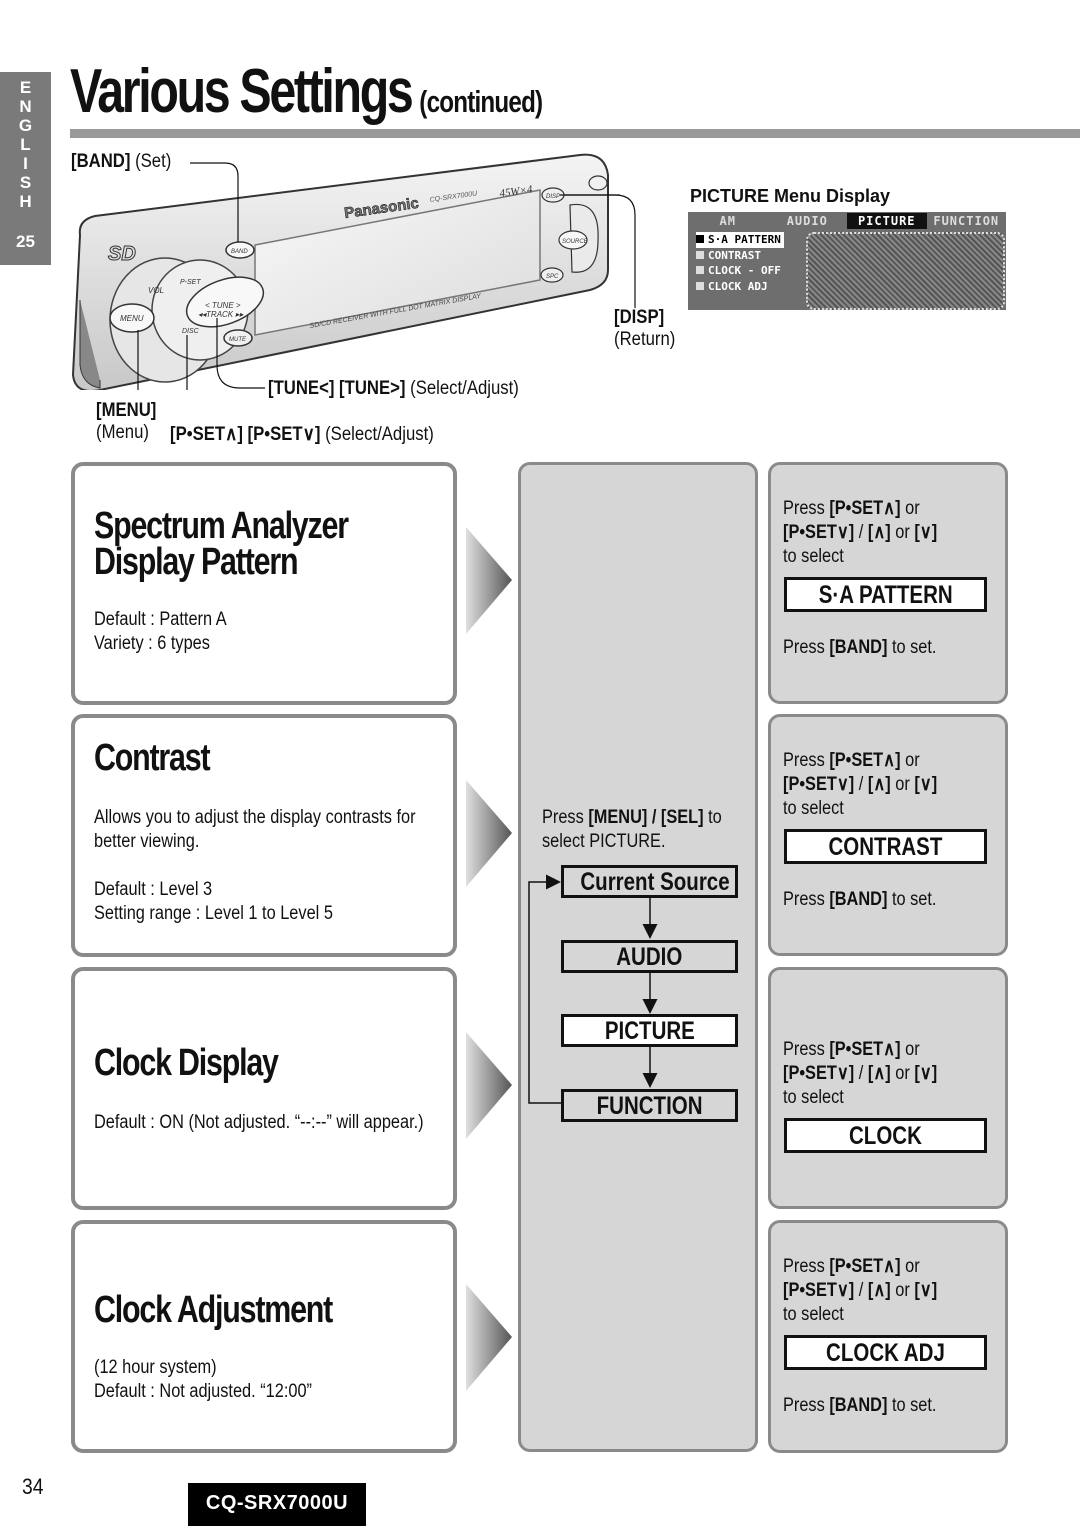 This screenshot has width=1080, height=1526. I want to click on step-display-label: CLOCK, so click(885, 1135).